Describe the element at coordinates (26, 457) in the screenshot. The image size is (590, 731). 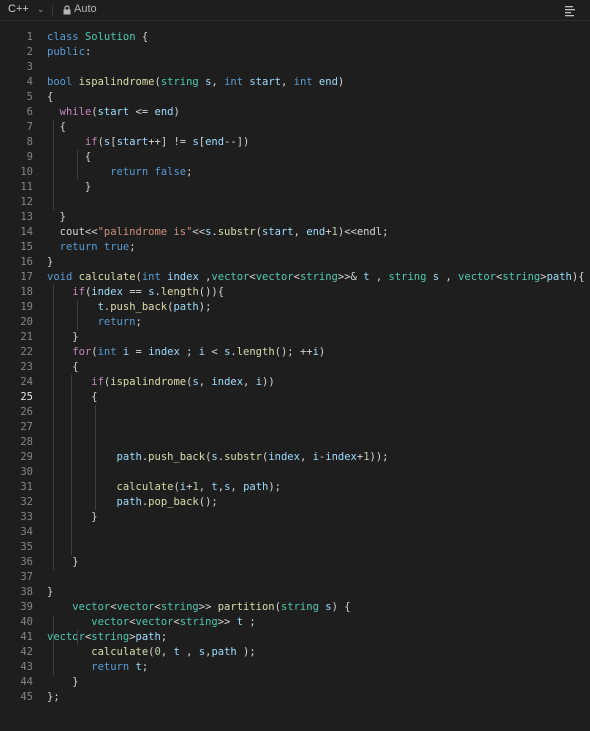
I see `line-number: 29` at that location.